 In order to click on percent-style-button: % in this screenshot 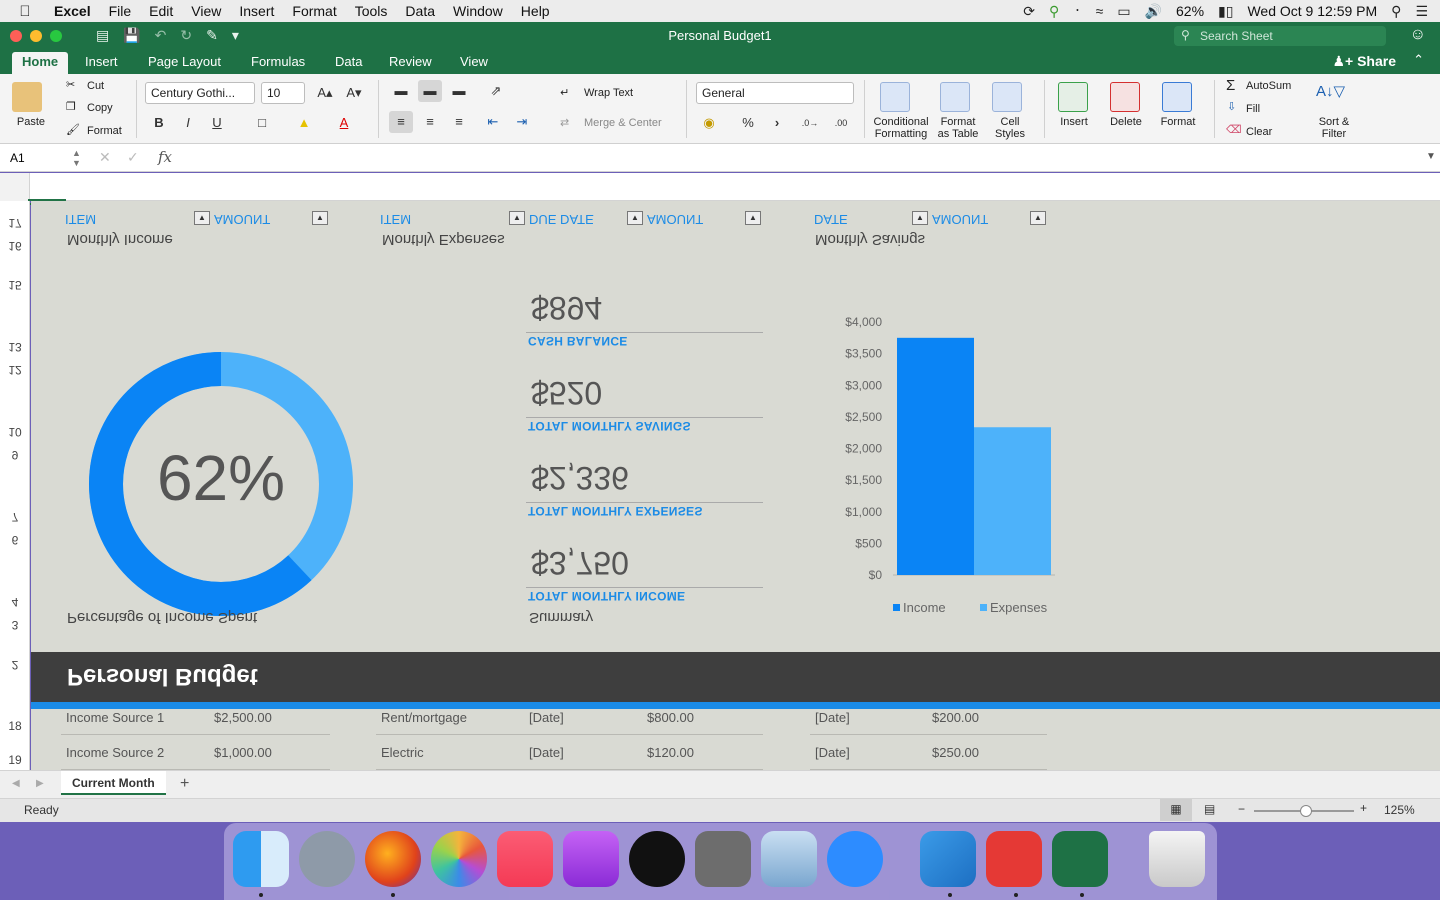, I will do `click(748, 123)`.